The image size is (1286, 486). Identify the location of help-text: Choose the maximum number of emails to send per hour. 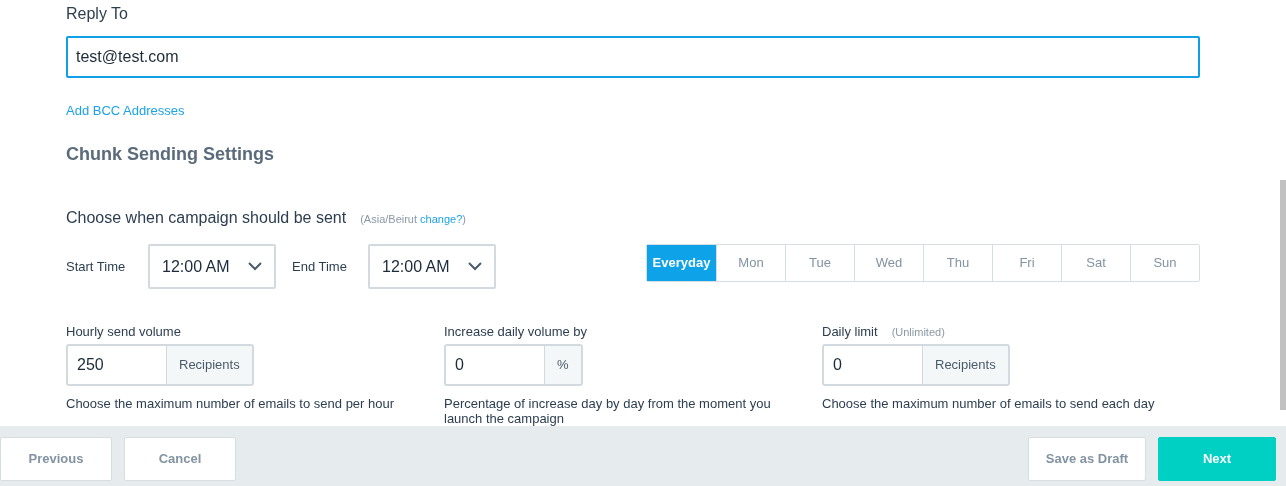
(231, 403).